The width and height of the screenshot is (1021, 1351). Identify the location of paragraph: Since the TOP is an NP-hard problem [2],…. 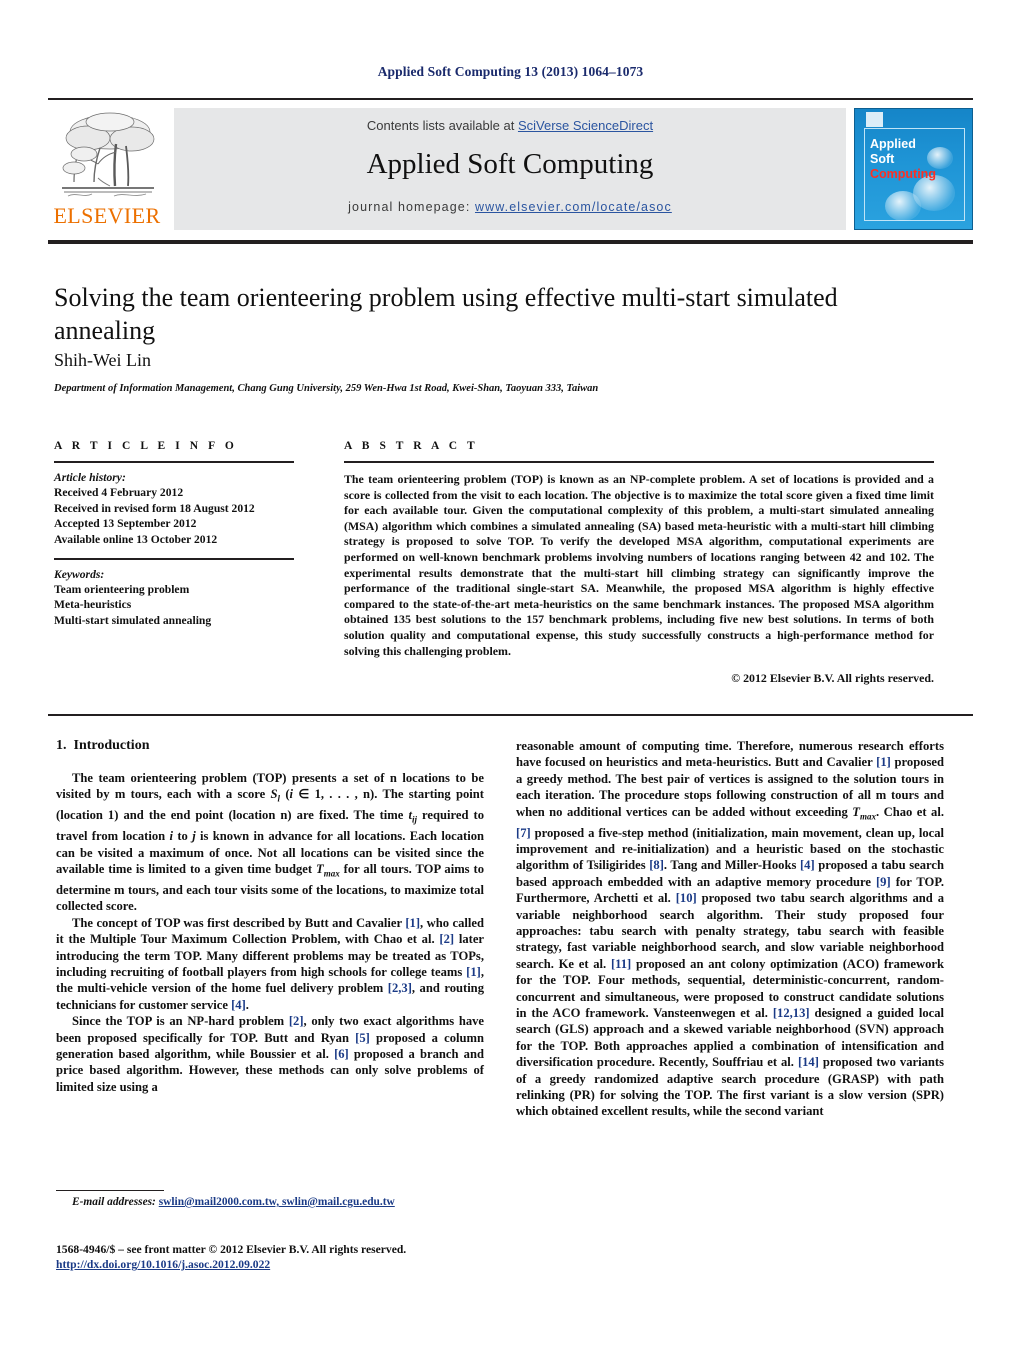
(270, 1054).